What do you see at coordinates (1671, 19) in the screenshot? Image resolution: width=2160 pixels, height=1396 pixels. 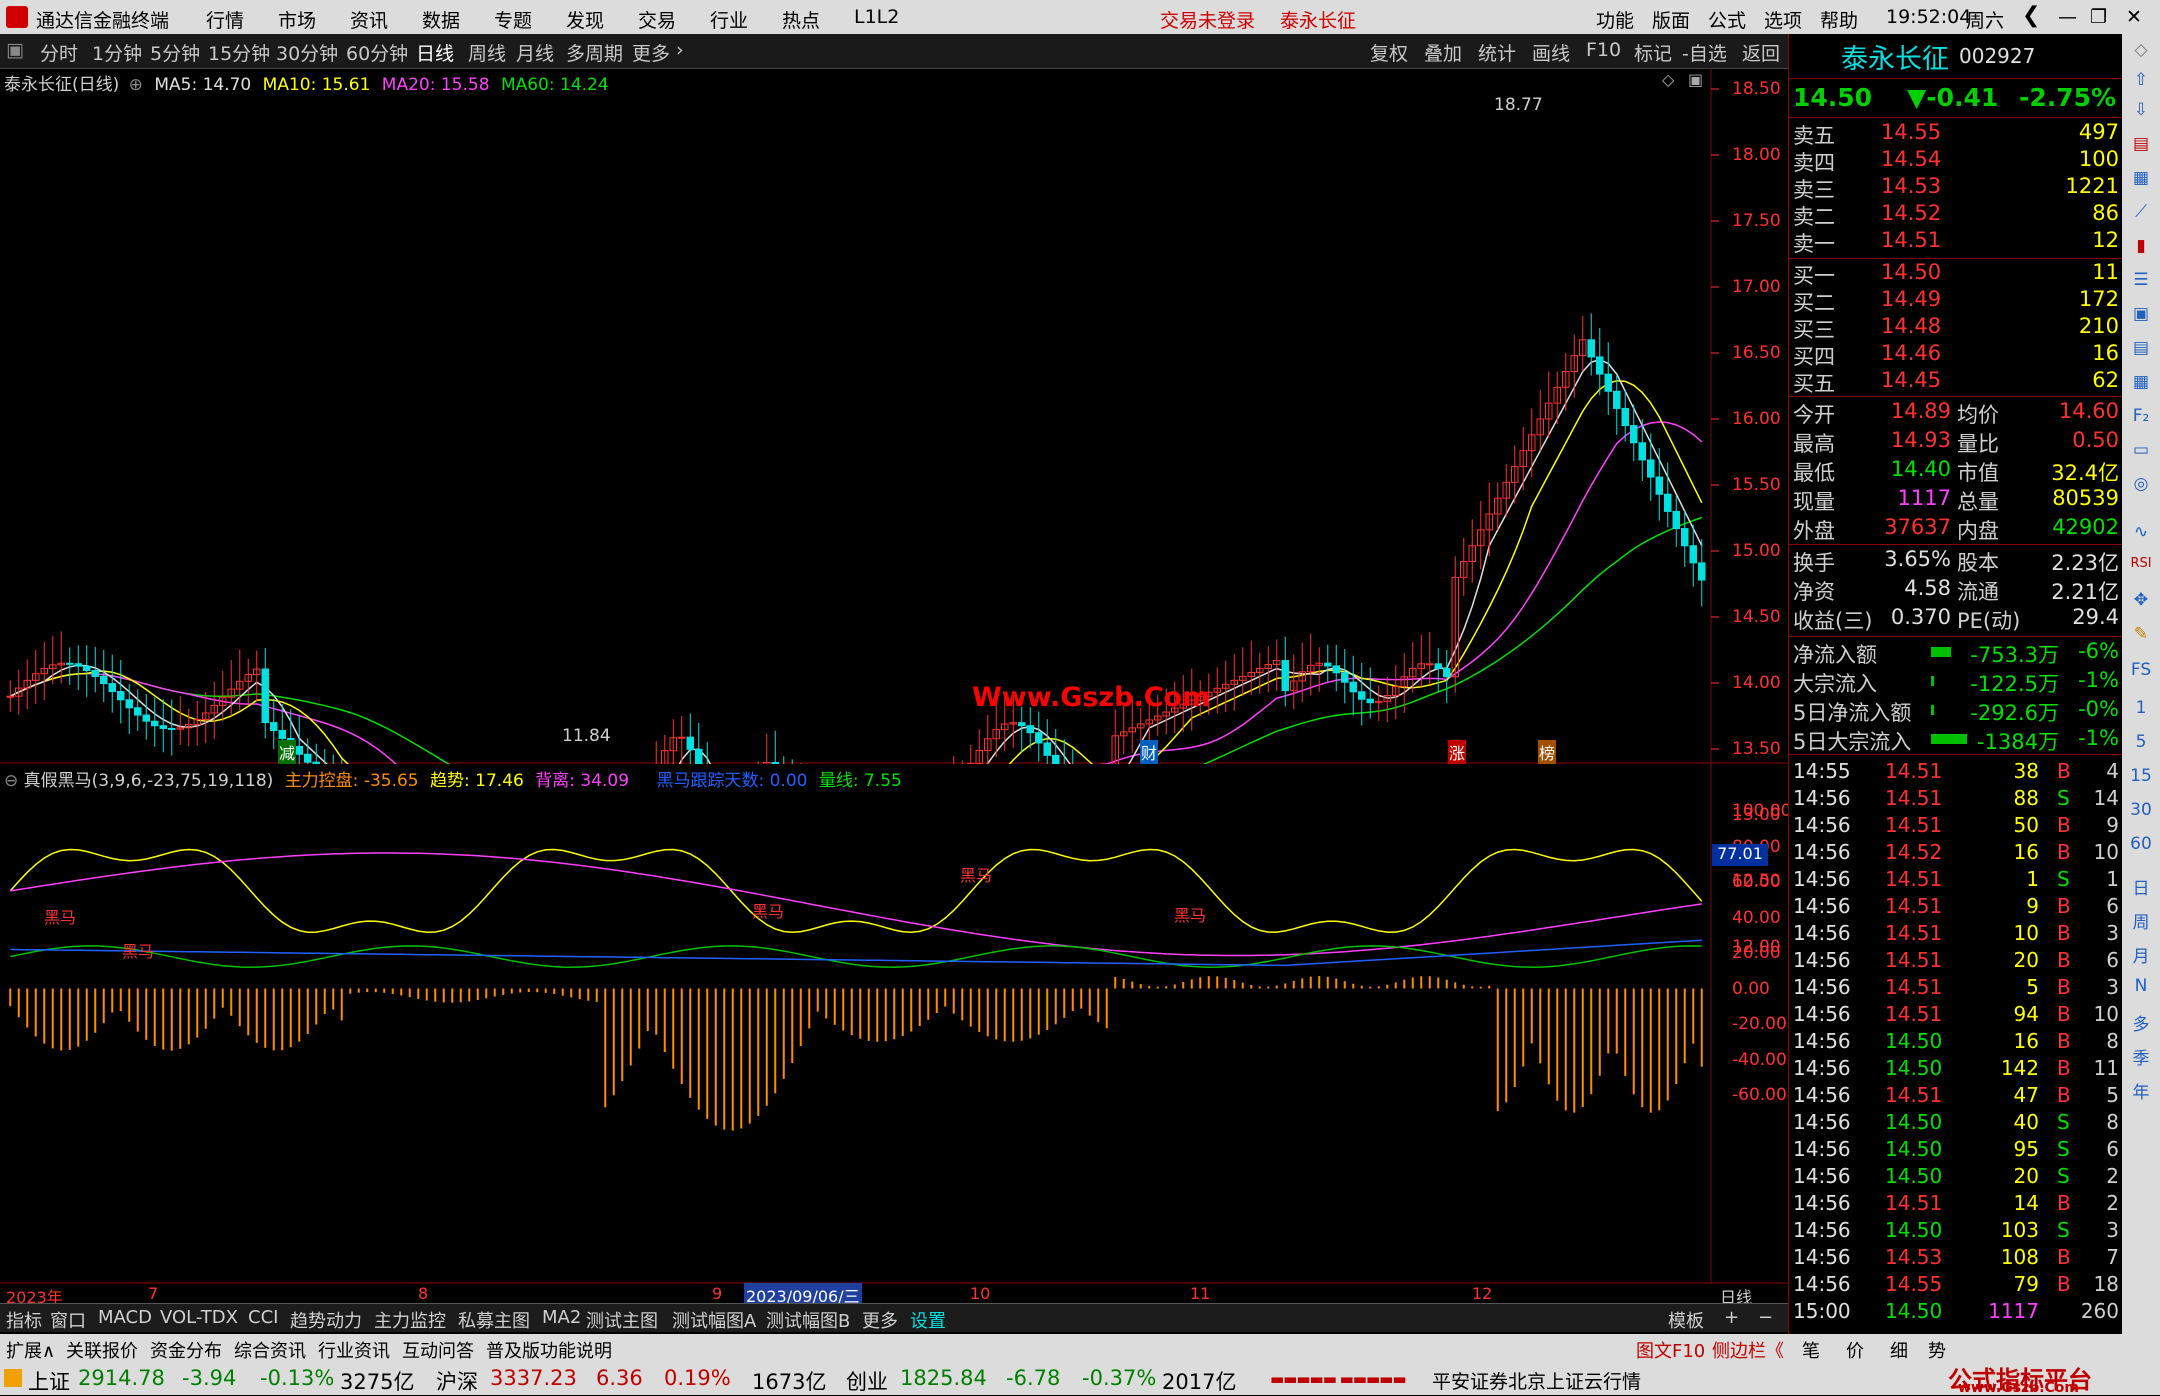 I see `menu-banmian: 版面` at bounding box center [1671, 19].